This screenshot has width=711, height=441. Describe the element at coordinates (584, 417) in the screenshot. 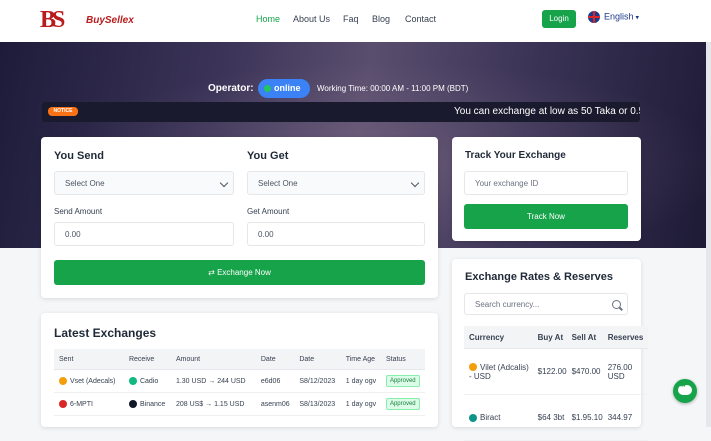

I see `cell-sell: $1.95.10` at that location.